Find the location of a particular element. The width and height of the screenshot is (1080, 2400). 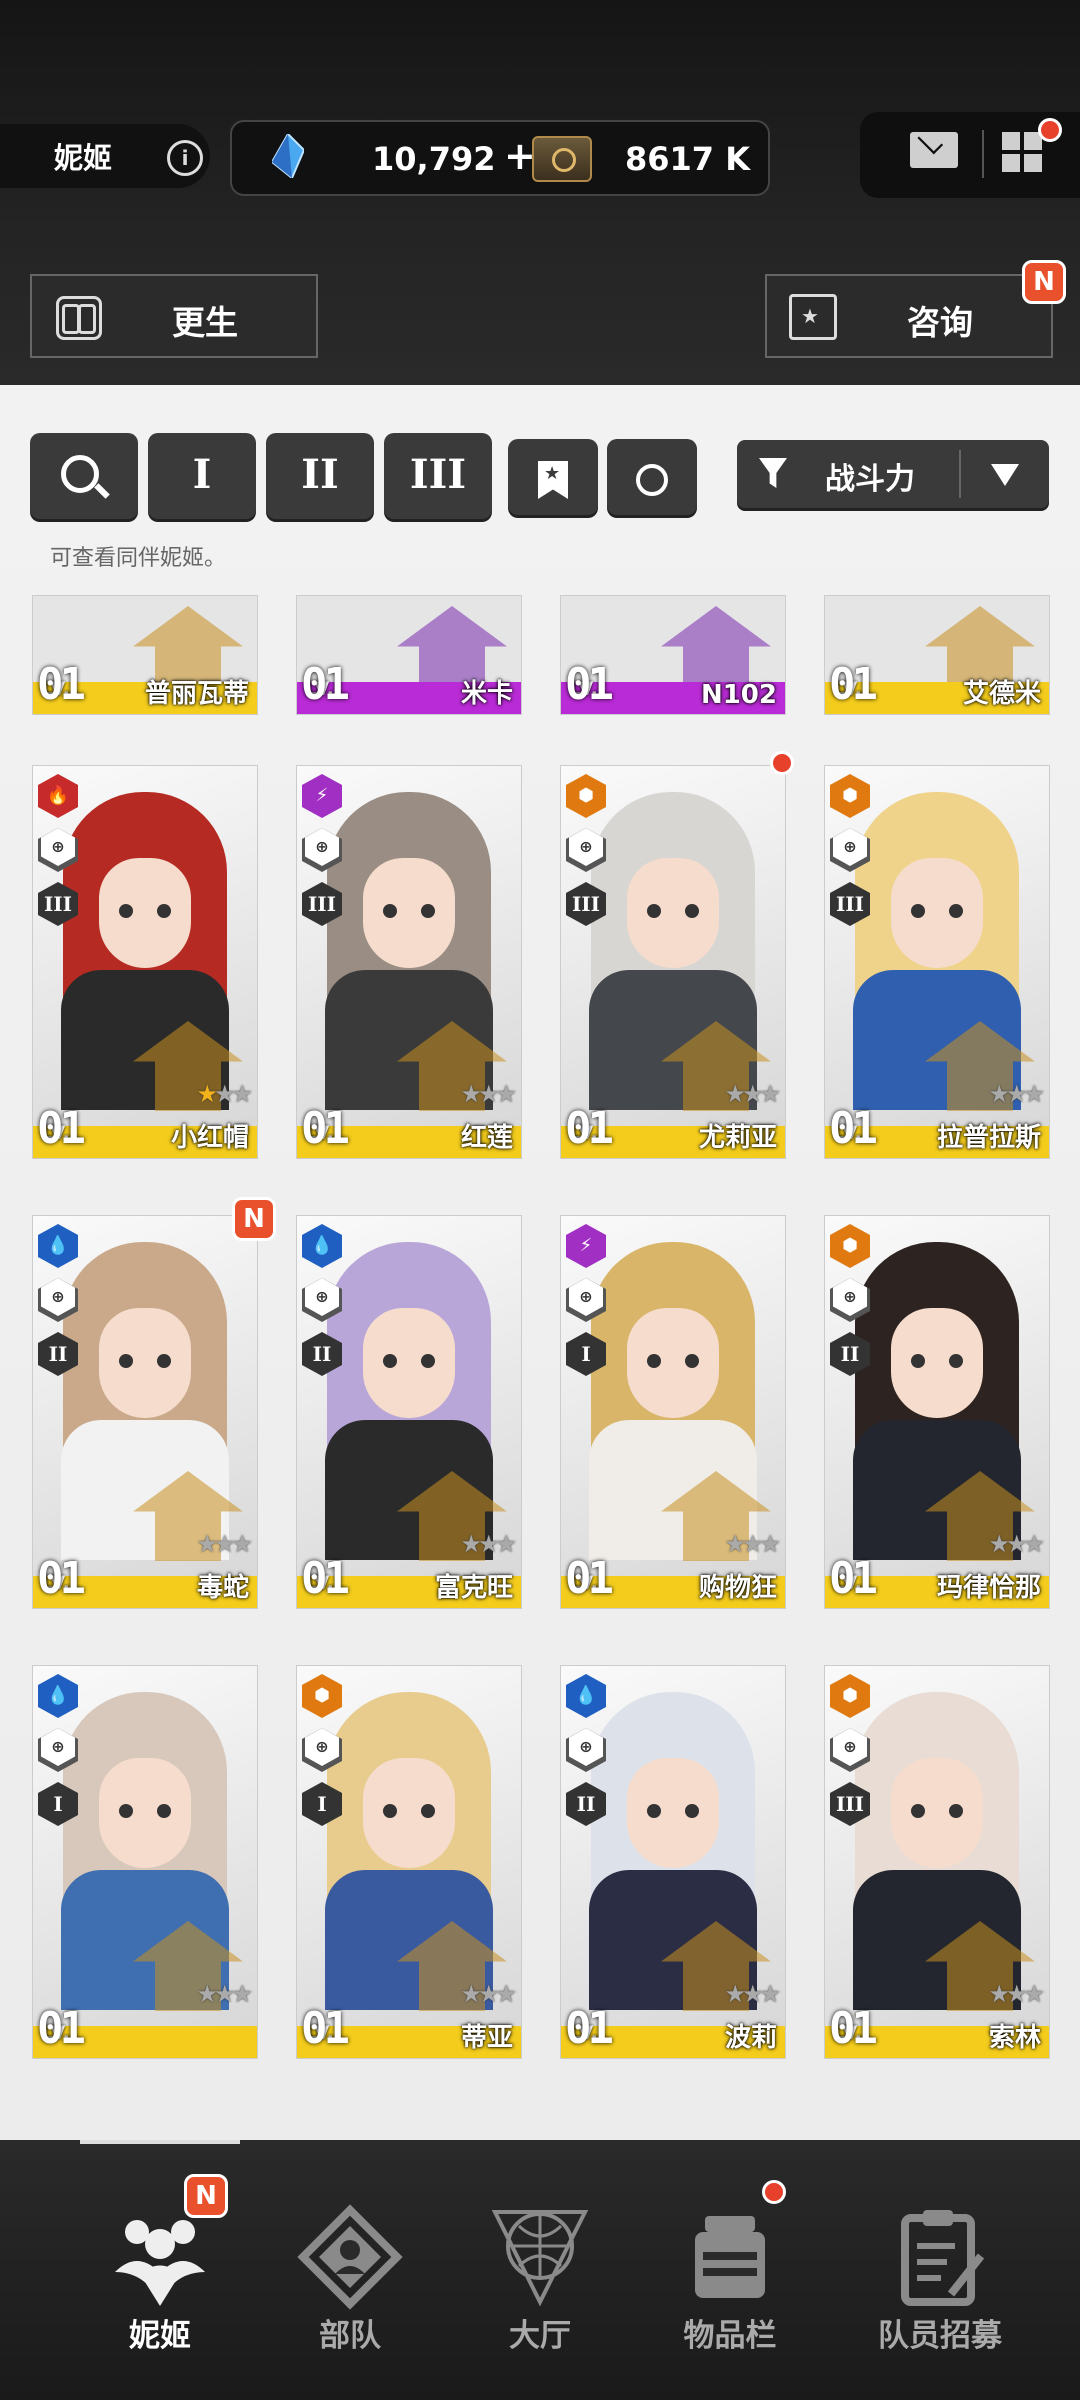

nikke-card: ⬢ ⊕ II ★★★ LV. 01 玛律恰那 is located at coordinates (937, 1412).